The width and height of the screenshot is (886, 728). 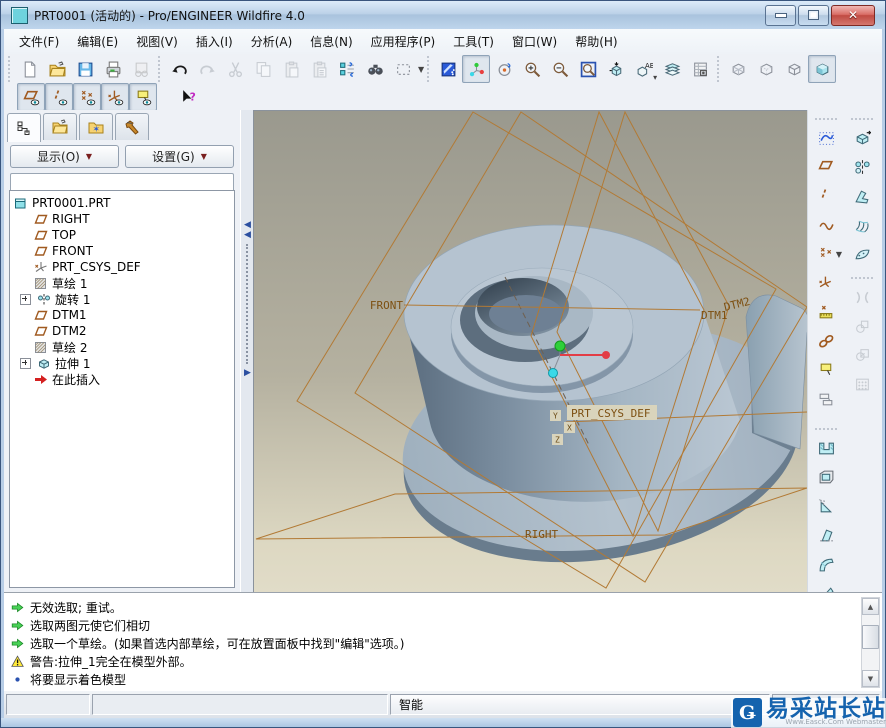 I want to click on new-file-button, so click(x=29, y=69).